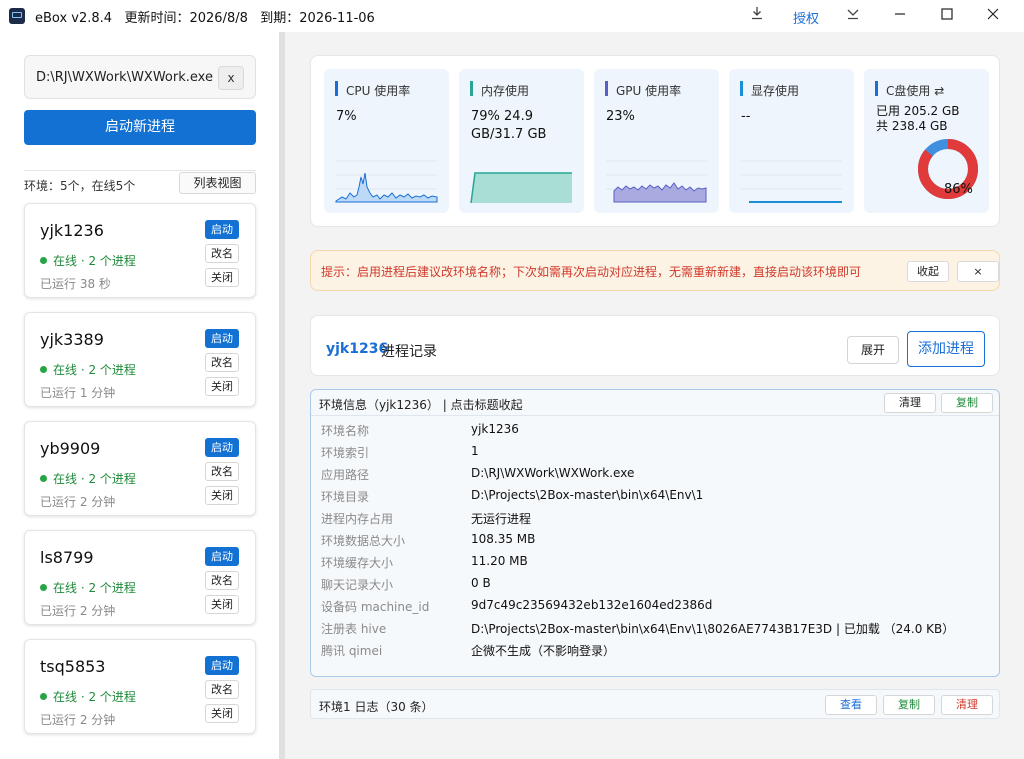 This screenshot has width=1024, height=759. Describe the element at coordinates (70, 448) in the screenshot. I see `environment-name: yb9909` at that location.